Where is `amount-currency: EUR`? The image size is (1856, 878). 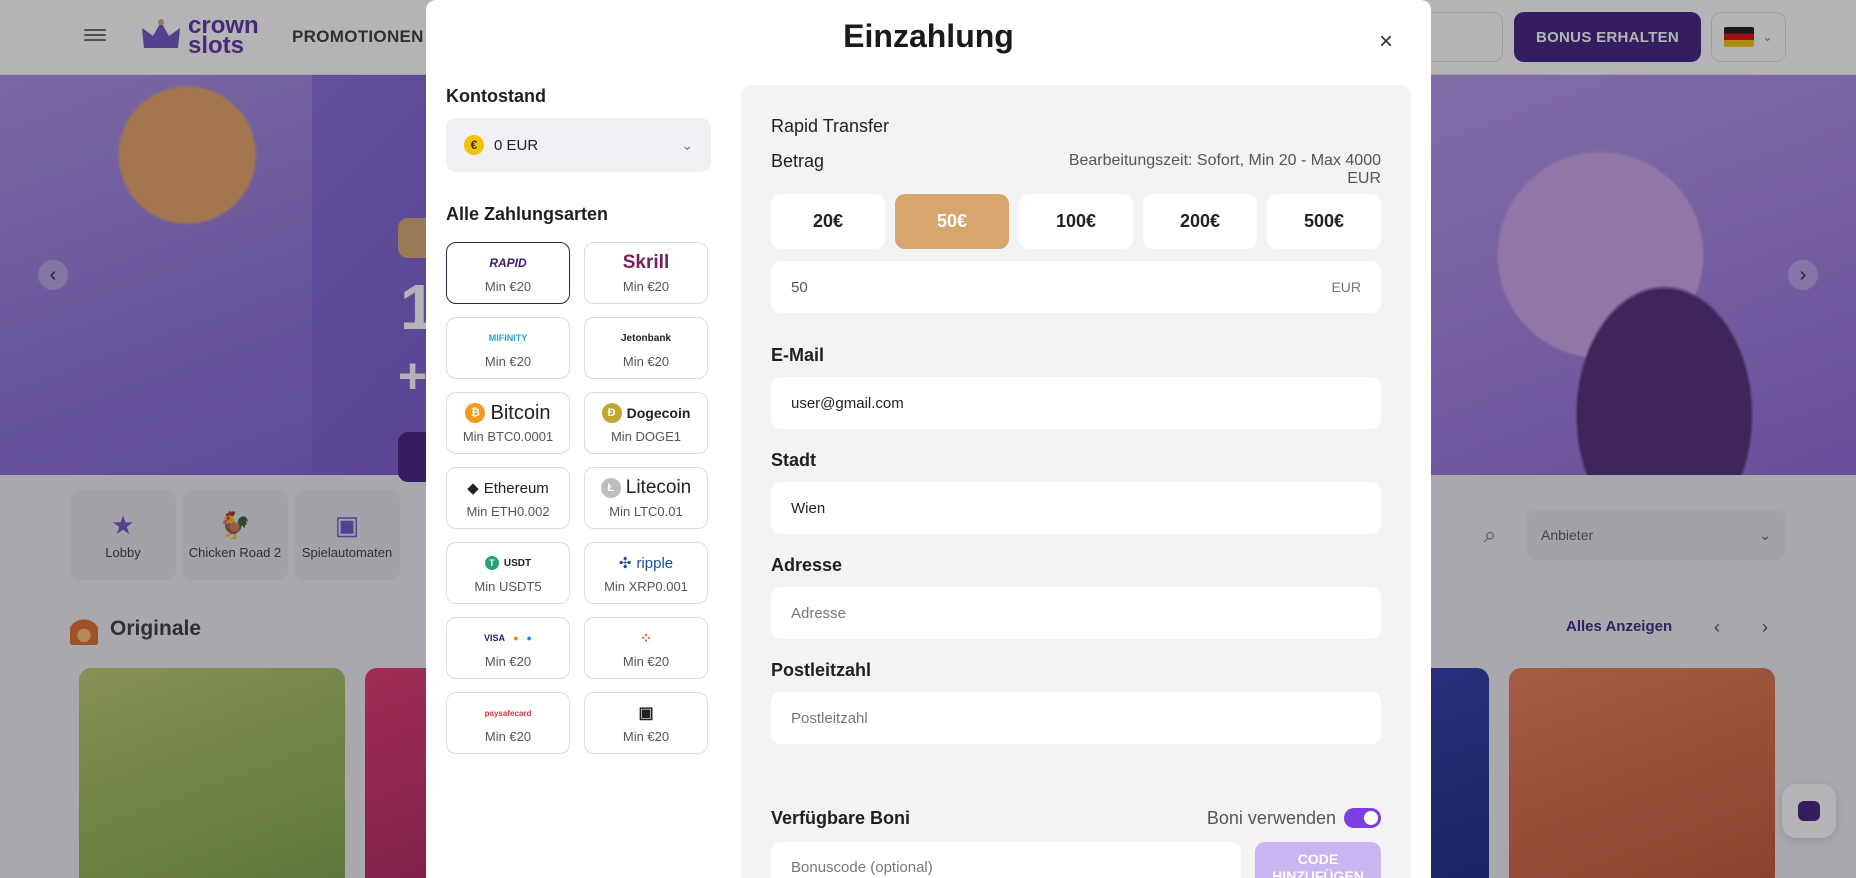 amount-currency: EUR is located at coordinates (1346, 287).